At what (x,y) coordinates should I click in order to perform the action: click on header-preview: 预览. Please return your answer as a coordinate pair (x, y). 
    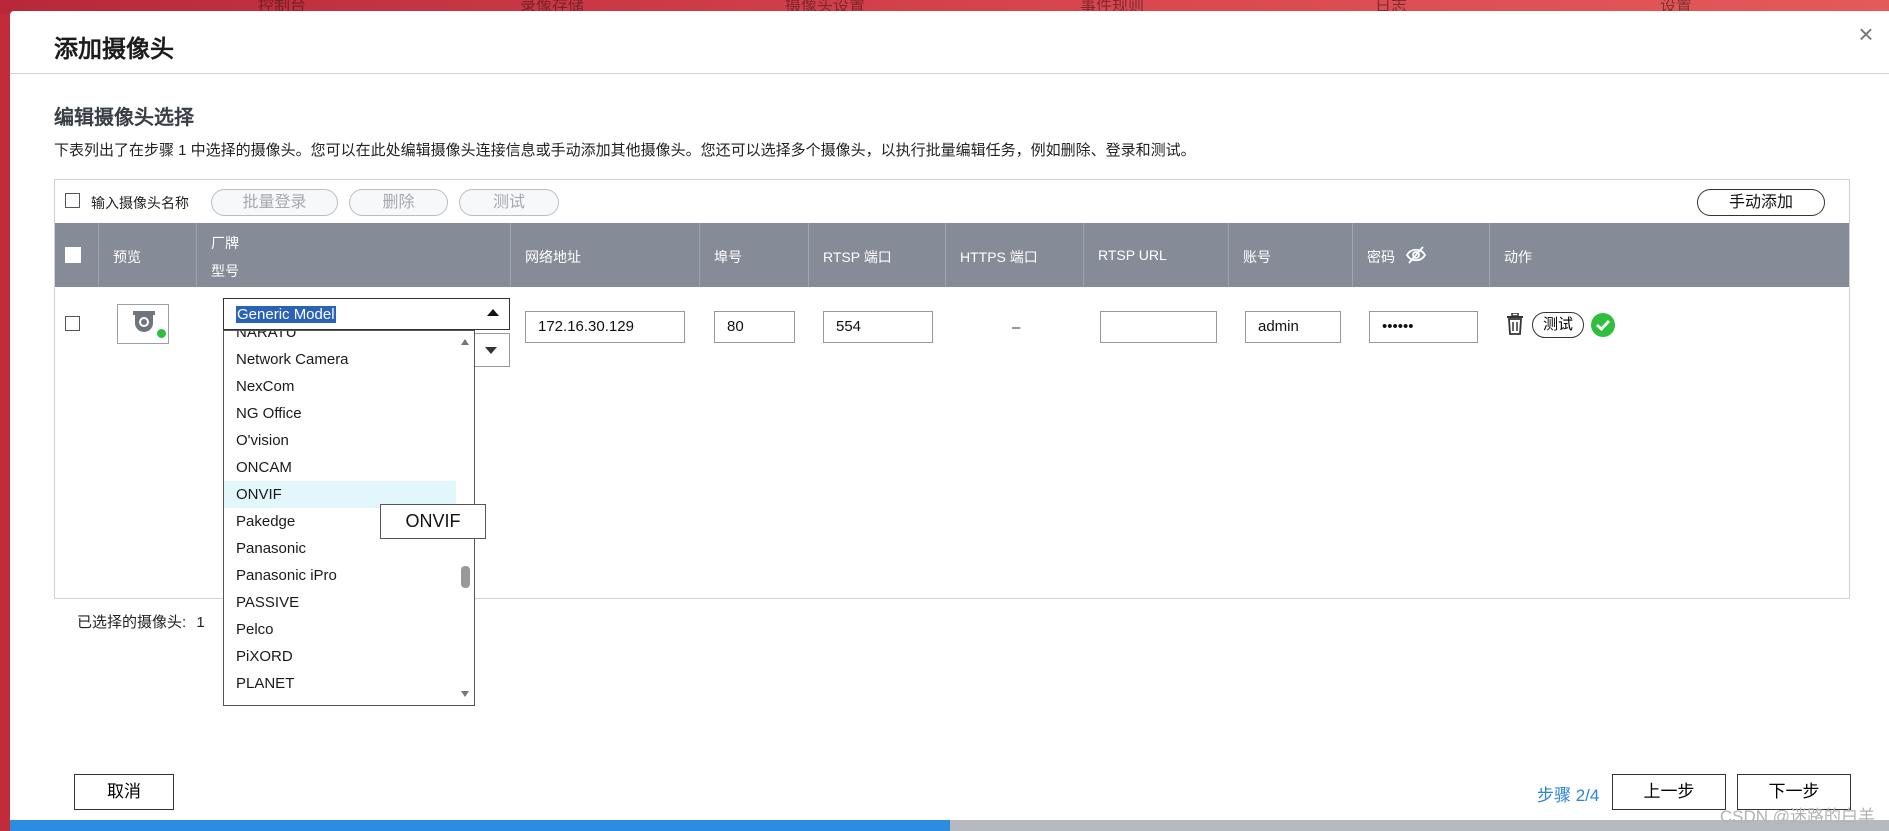
    Looking at the image, I should click on (148, 255).